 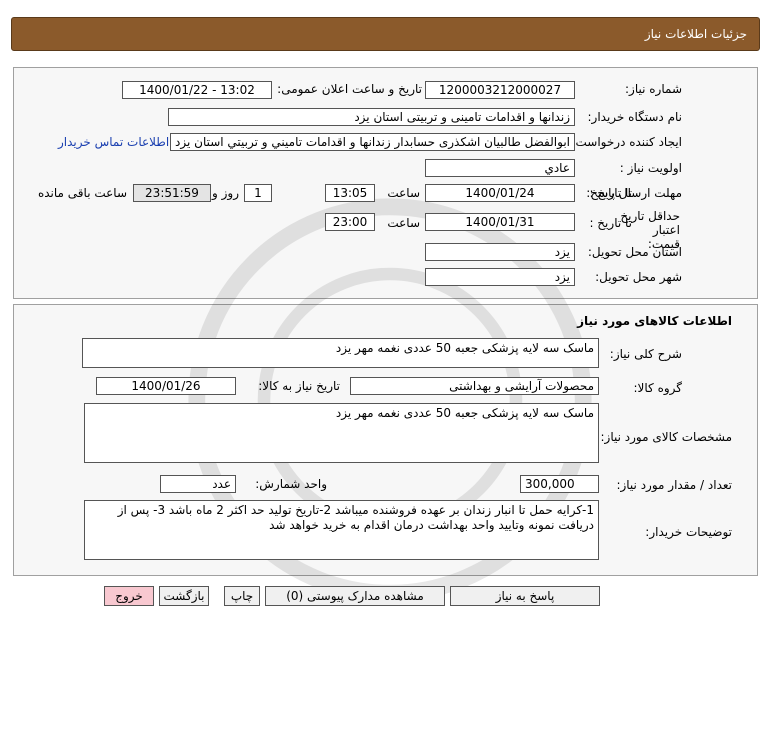 What do you see at coordinates (658, 388) in the screenshot?
I see `goods-group-label: گروه کالا:` at bounding box center [658, 388].